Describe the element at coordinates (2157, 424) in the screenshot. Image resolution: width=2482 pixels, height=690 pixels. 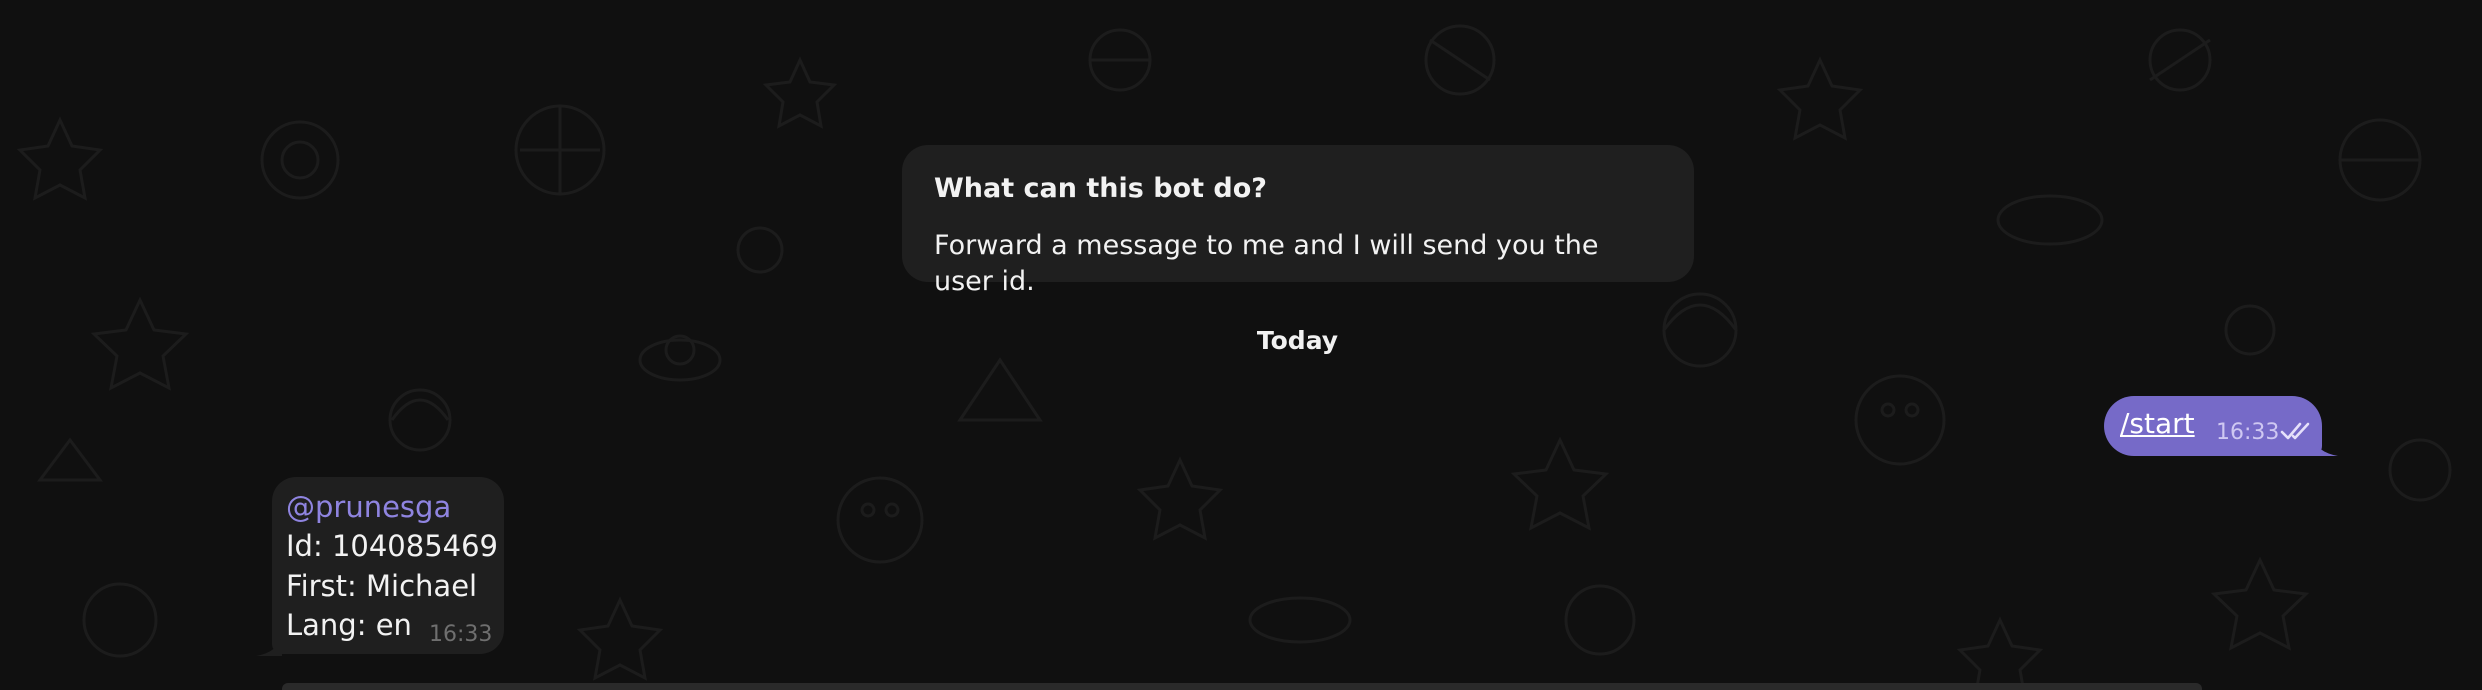
I see `bot-command-link: /start` at that location.